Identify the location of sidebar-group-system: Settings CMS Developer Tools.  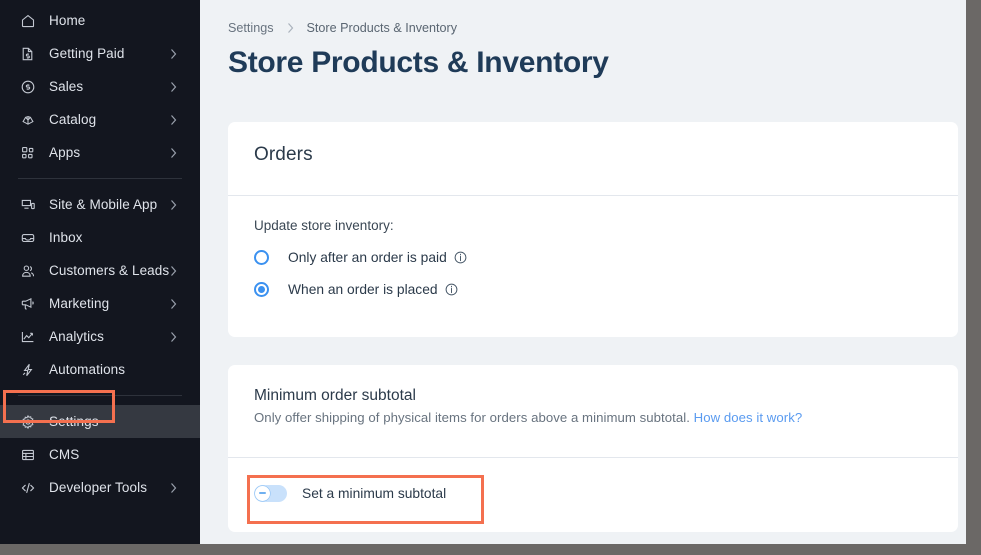
(100, 454).